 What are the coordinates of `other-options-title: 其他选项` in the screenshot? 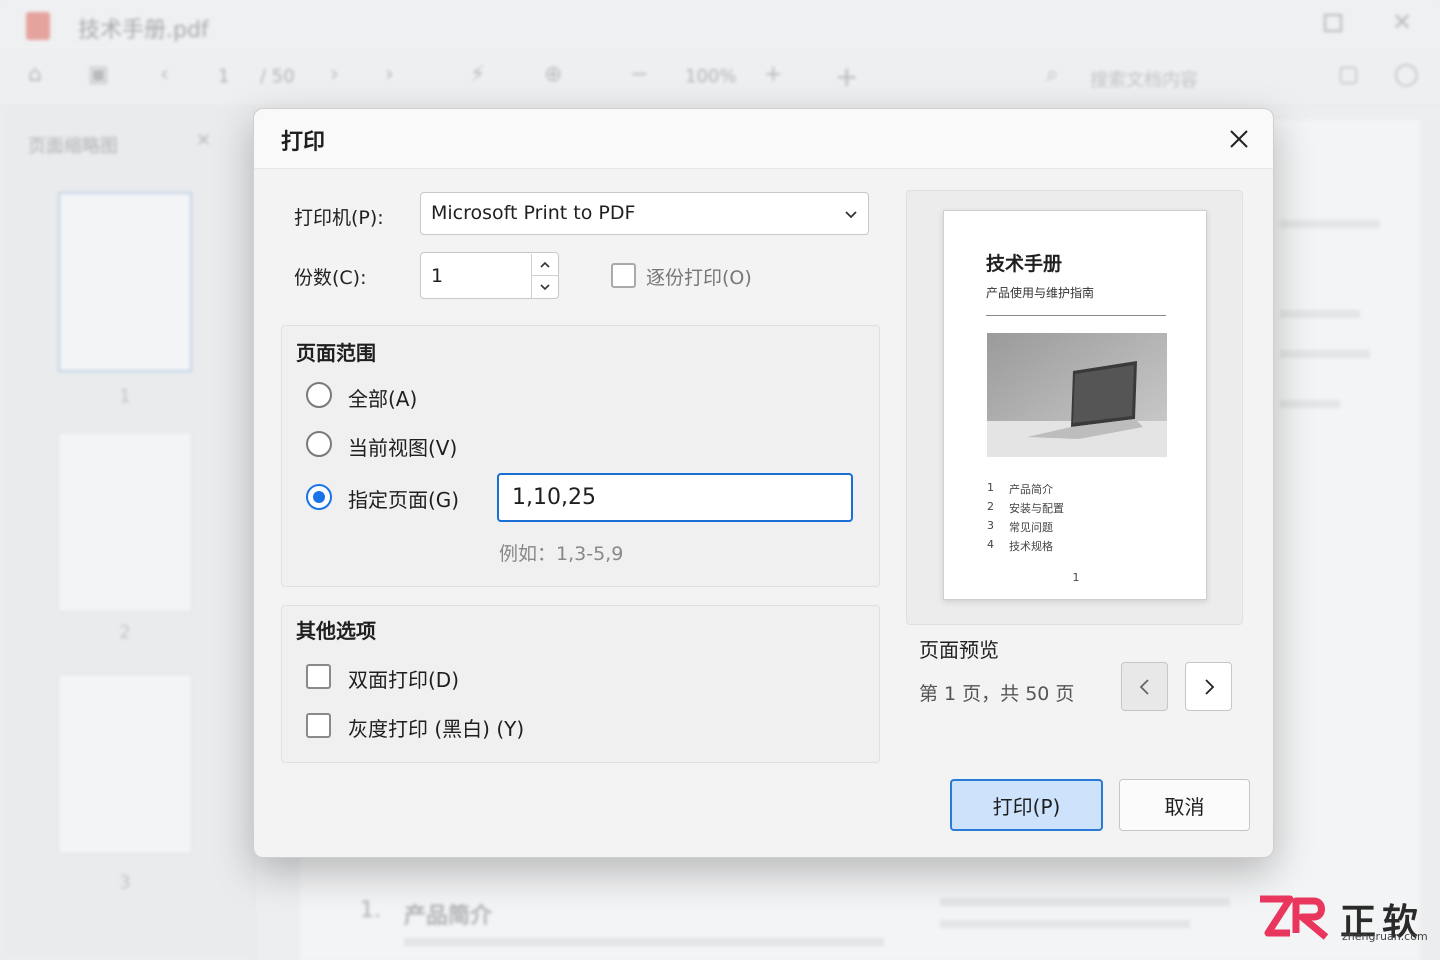 It's located at (336, 631).